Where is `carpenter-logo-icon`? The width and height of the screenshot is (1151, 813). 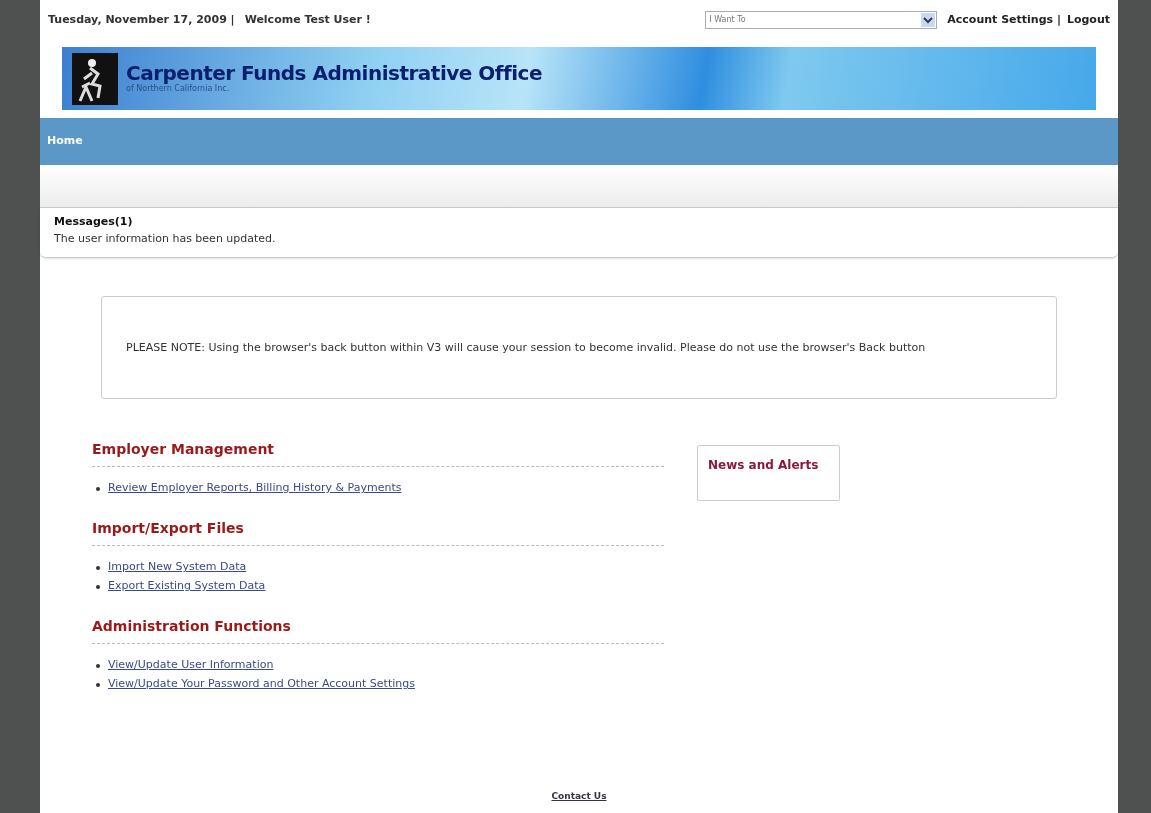 carpenter-logo-icon is located at coordinates (95, 78).